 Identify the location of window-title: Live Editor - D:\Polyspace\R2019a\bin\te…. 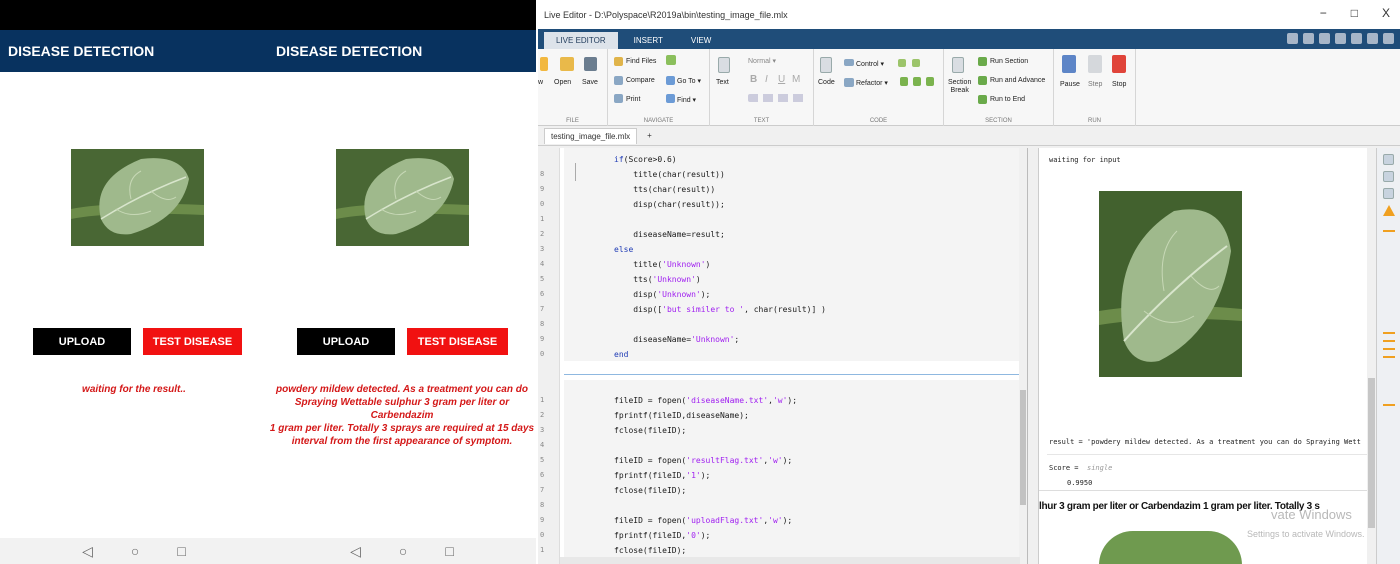
(666, 14).